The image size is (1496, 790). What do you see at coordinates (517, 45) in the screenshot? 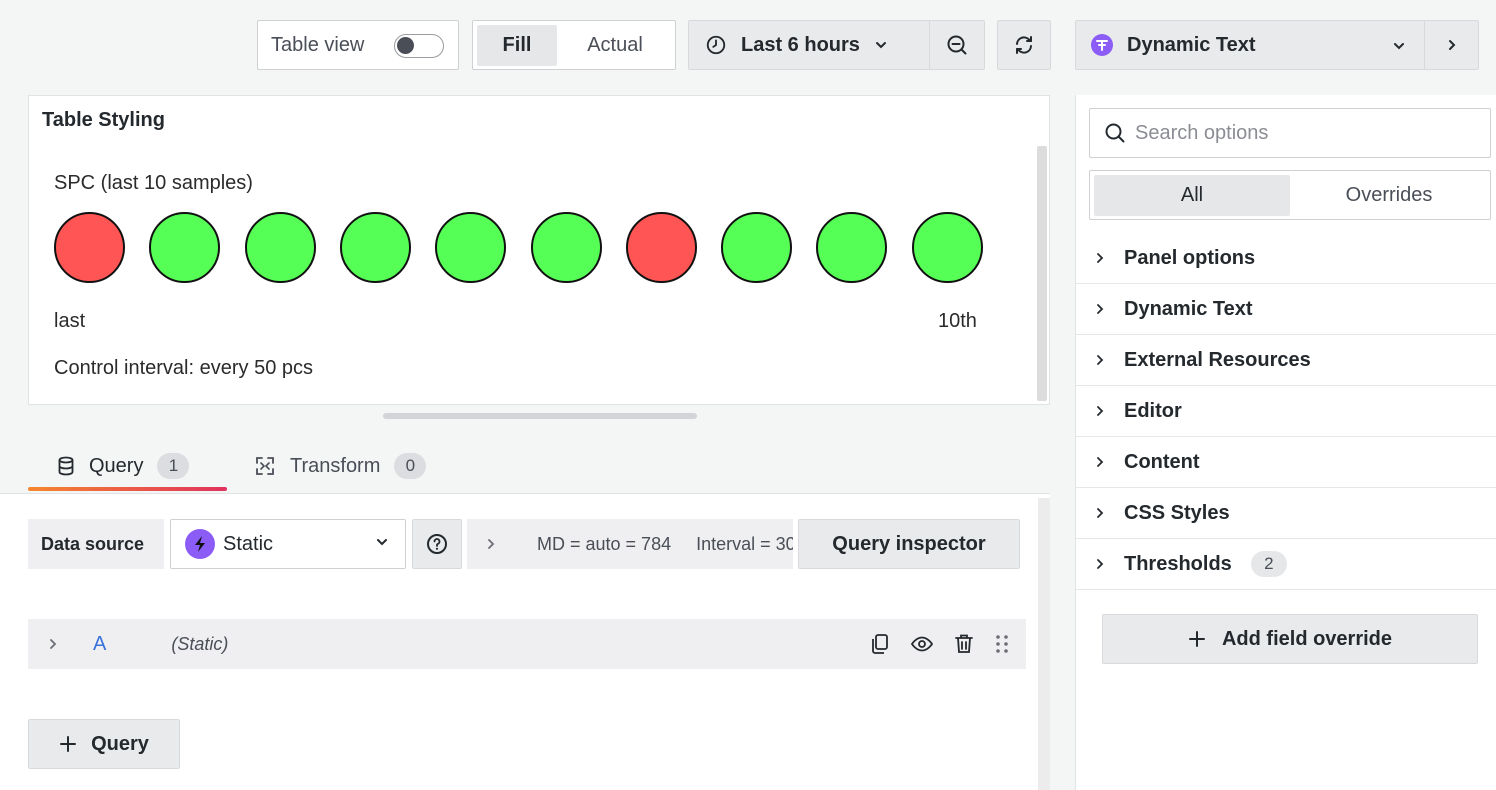
I see `fill-option: Fill` at bounding box center [517, 45].